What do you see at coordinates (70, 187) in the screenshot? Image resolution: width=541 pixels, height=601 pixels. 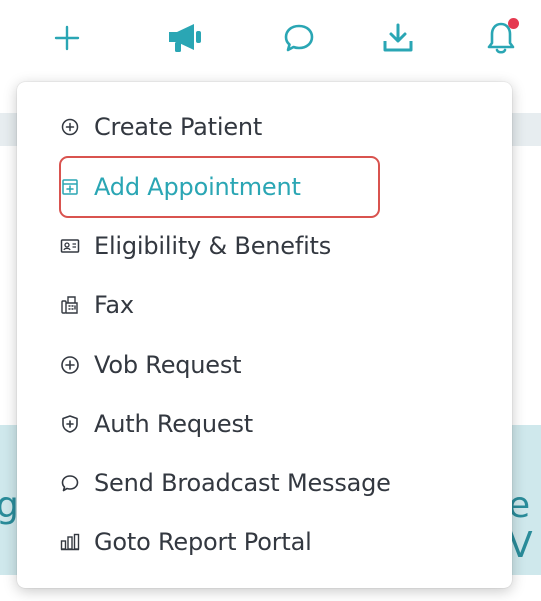 I see `calendar-plus-icon` at bounding box center [70, 187].